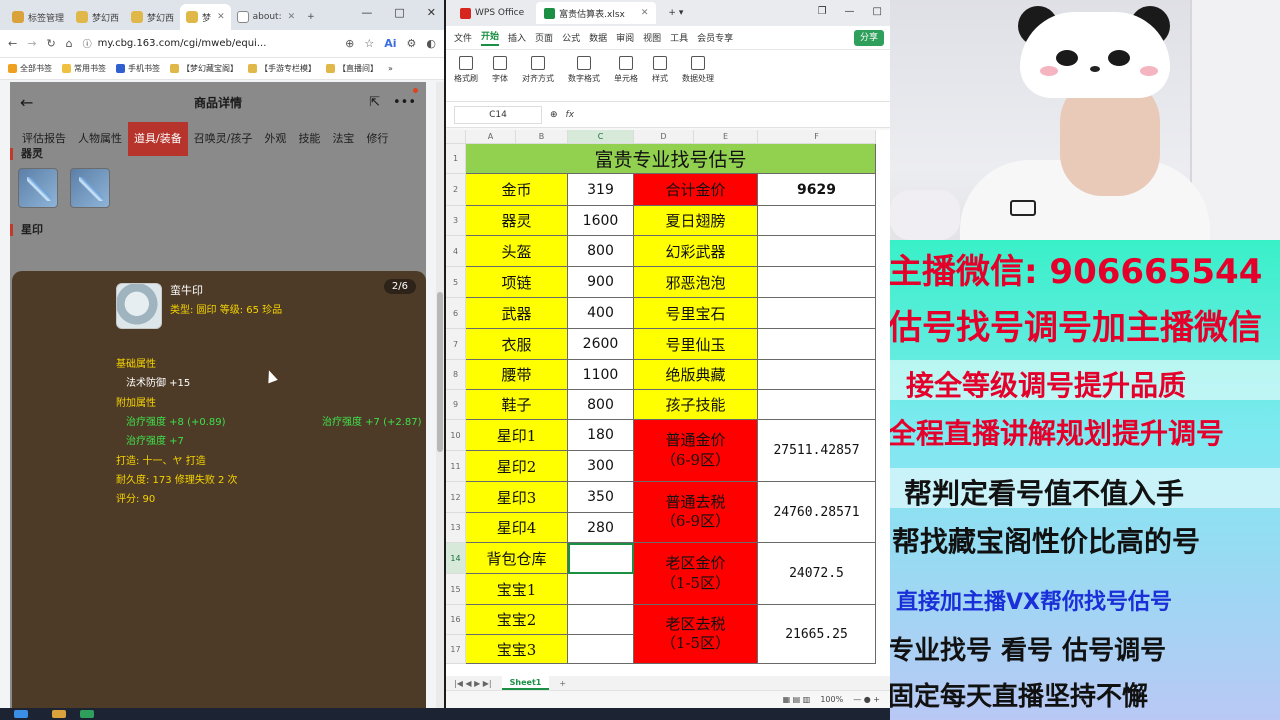 The height and width of the screenshot is (720, 1280). I want to click on row-header: 12, so click(456, 497).